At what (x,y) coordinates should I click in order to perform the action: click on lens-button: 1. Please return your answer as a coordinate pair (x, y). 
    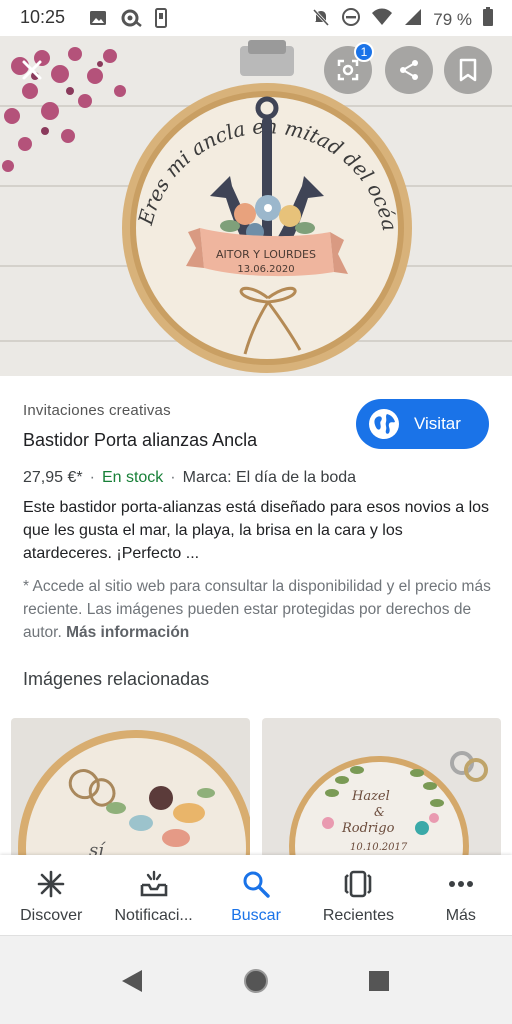
    Looking at the image, I should click on (349, 68).